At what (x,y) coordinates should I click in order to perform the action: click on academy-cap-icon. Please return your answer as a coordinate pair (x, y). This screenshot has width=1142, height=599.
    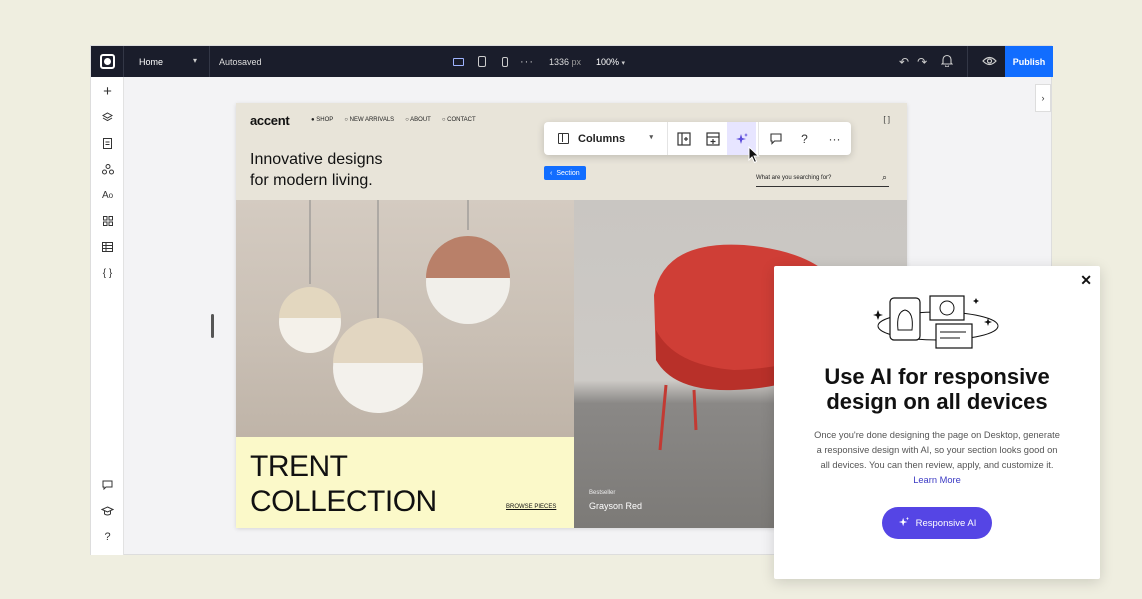
    Looking at the image, I should click on (107, 511).